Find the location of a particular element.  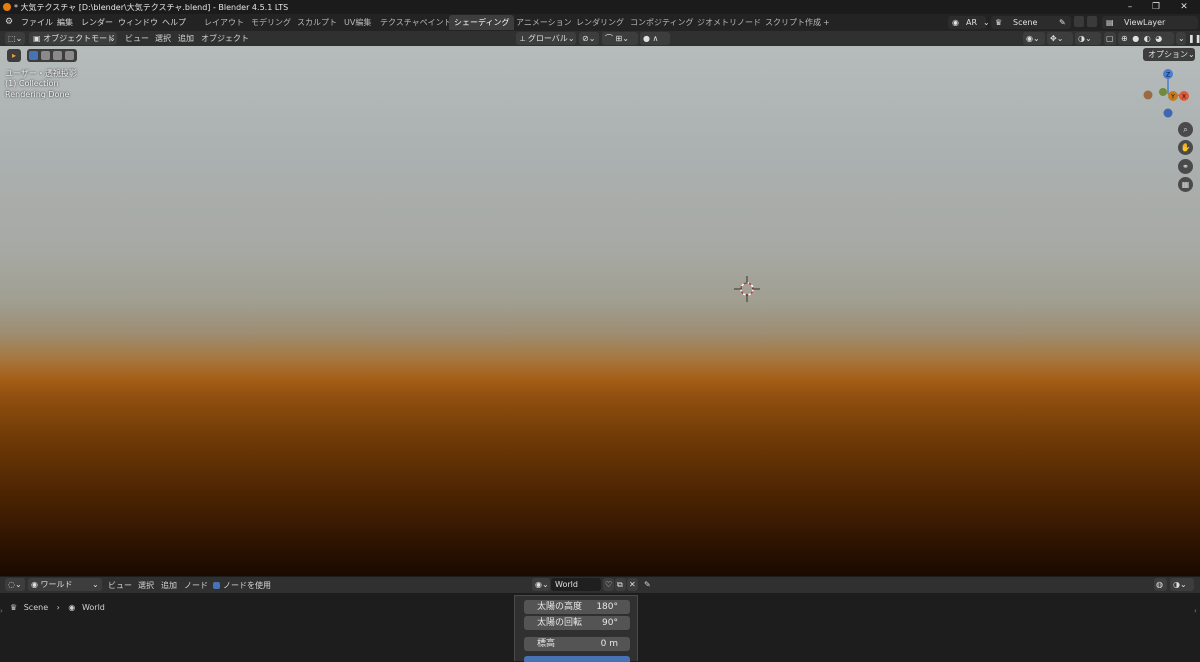

world-name-field: World is located at coordinates (576, 584).